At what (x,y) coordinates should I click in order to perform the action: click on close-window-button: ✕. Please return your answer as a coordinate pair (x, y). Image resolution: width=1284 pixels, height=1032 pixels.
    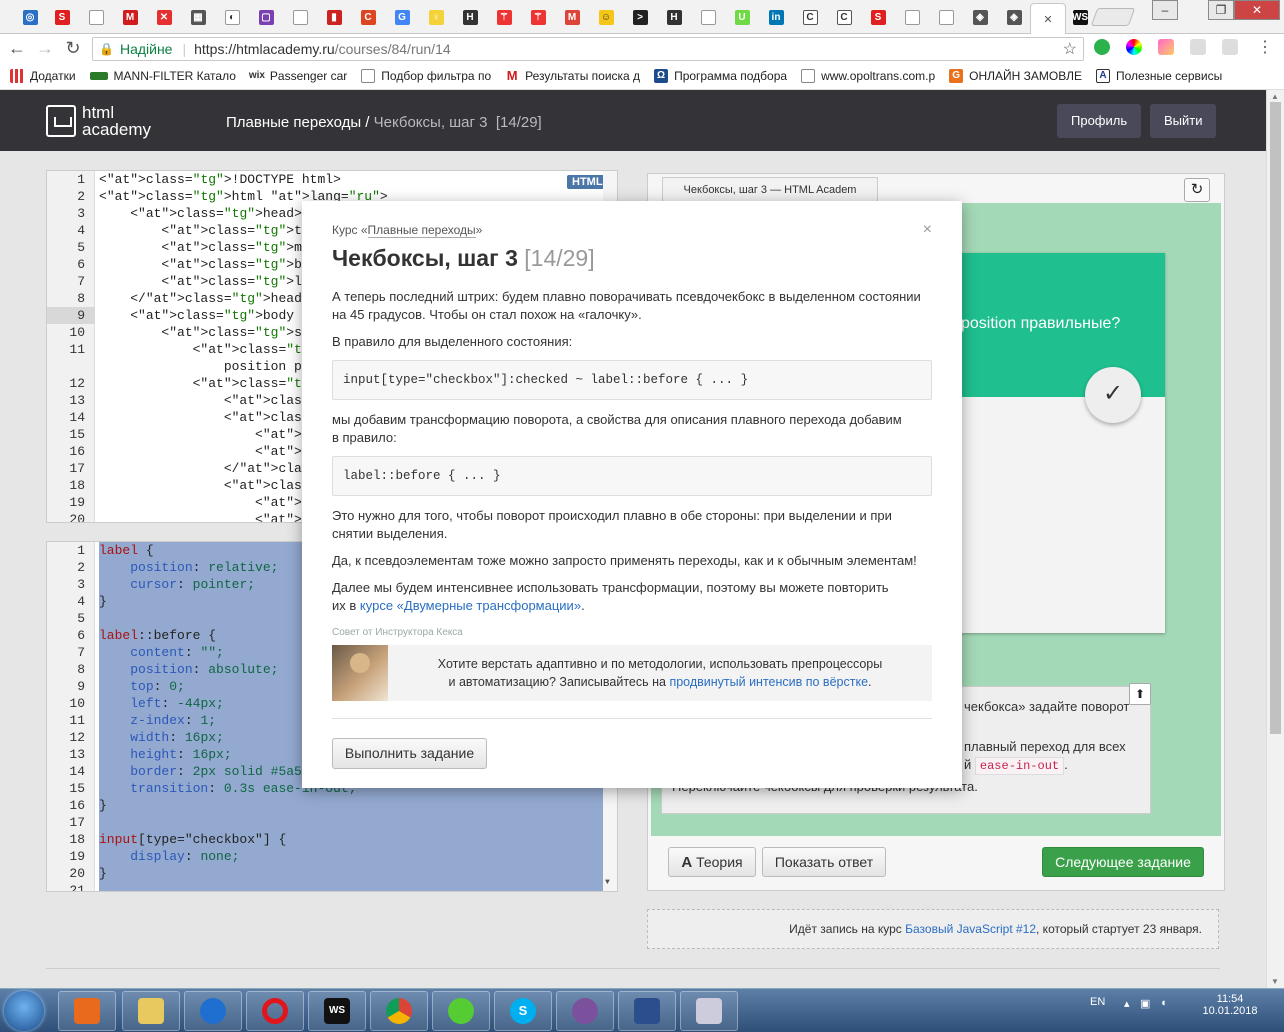
    Looking at the image, I should click on (1257, 10).